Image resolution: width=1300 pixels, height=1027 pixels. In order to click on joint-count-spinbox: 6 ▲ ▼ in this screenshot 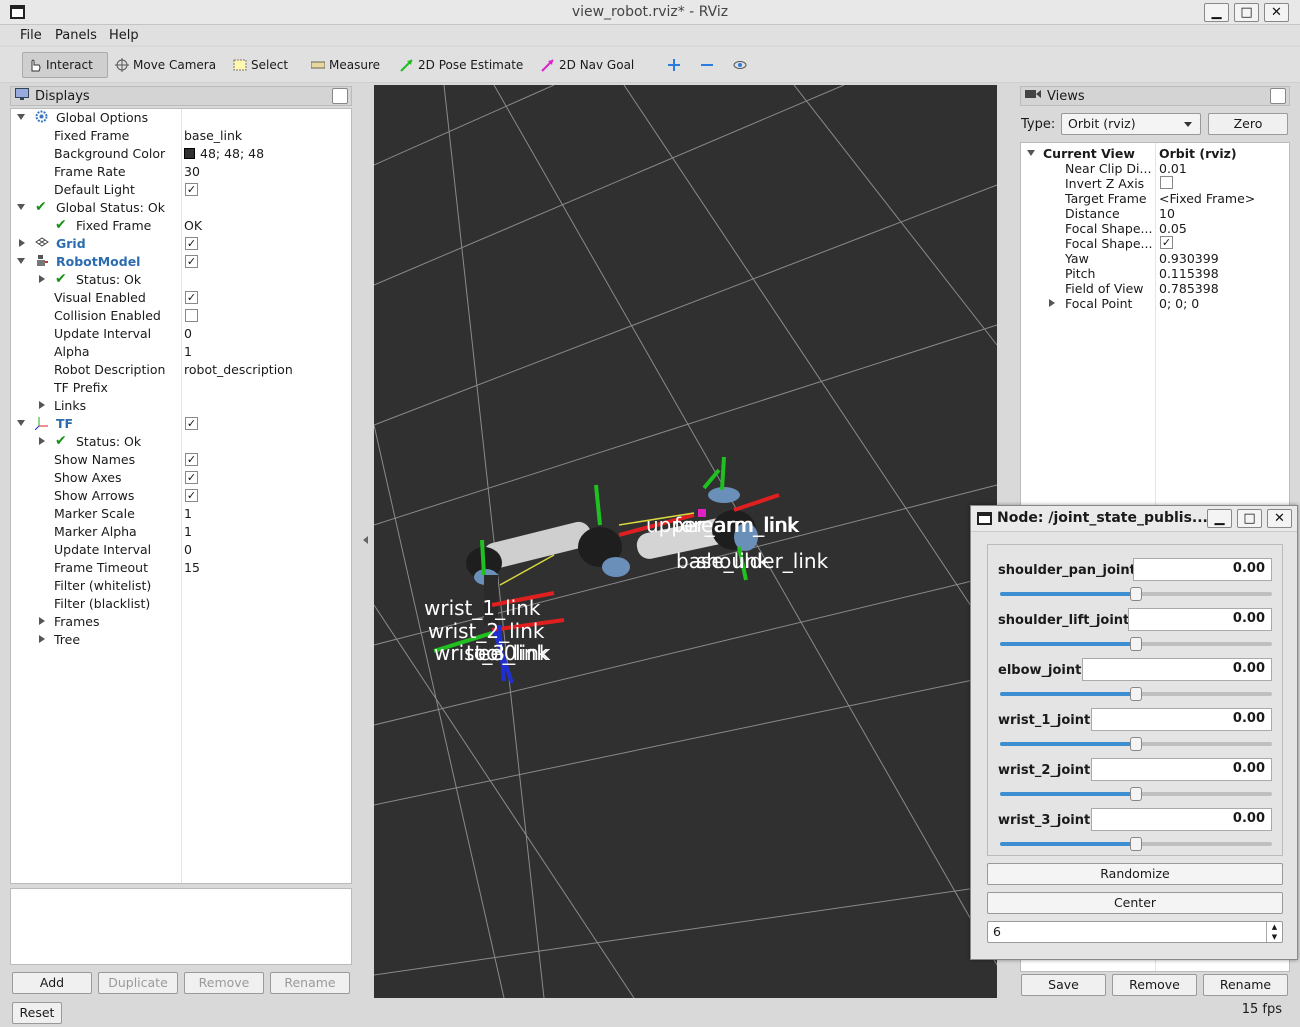, I will do `click(1135, 932)`.